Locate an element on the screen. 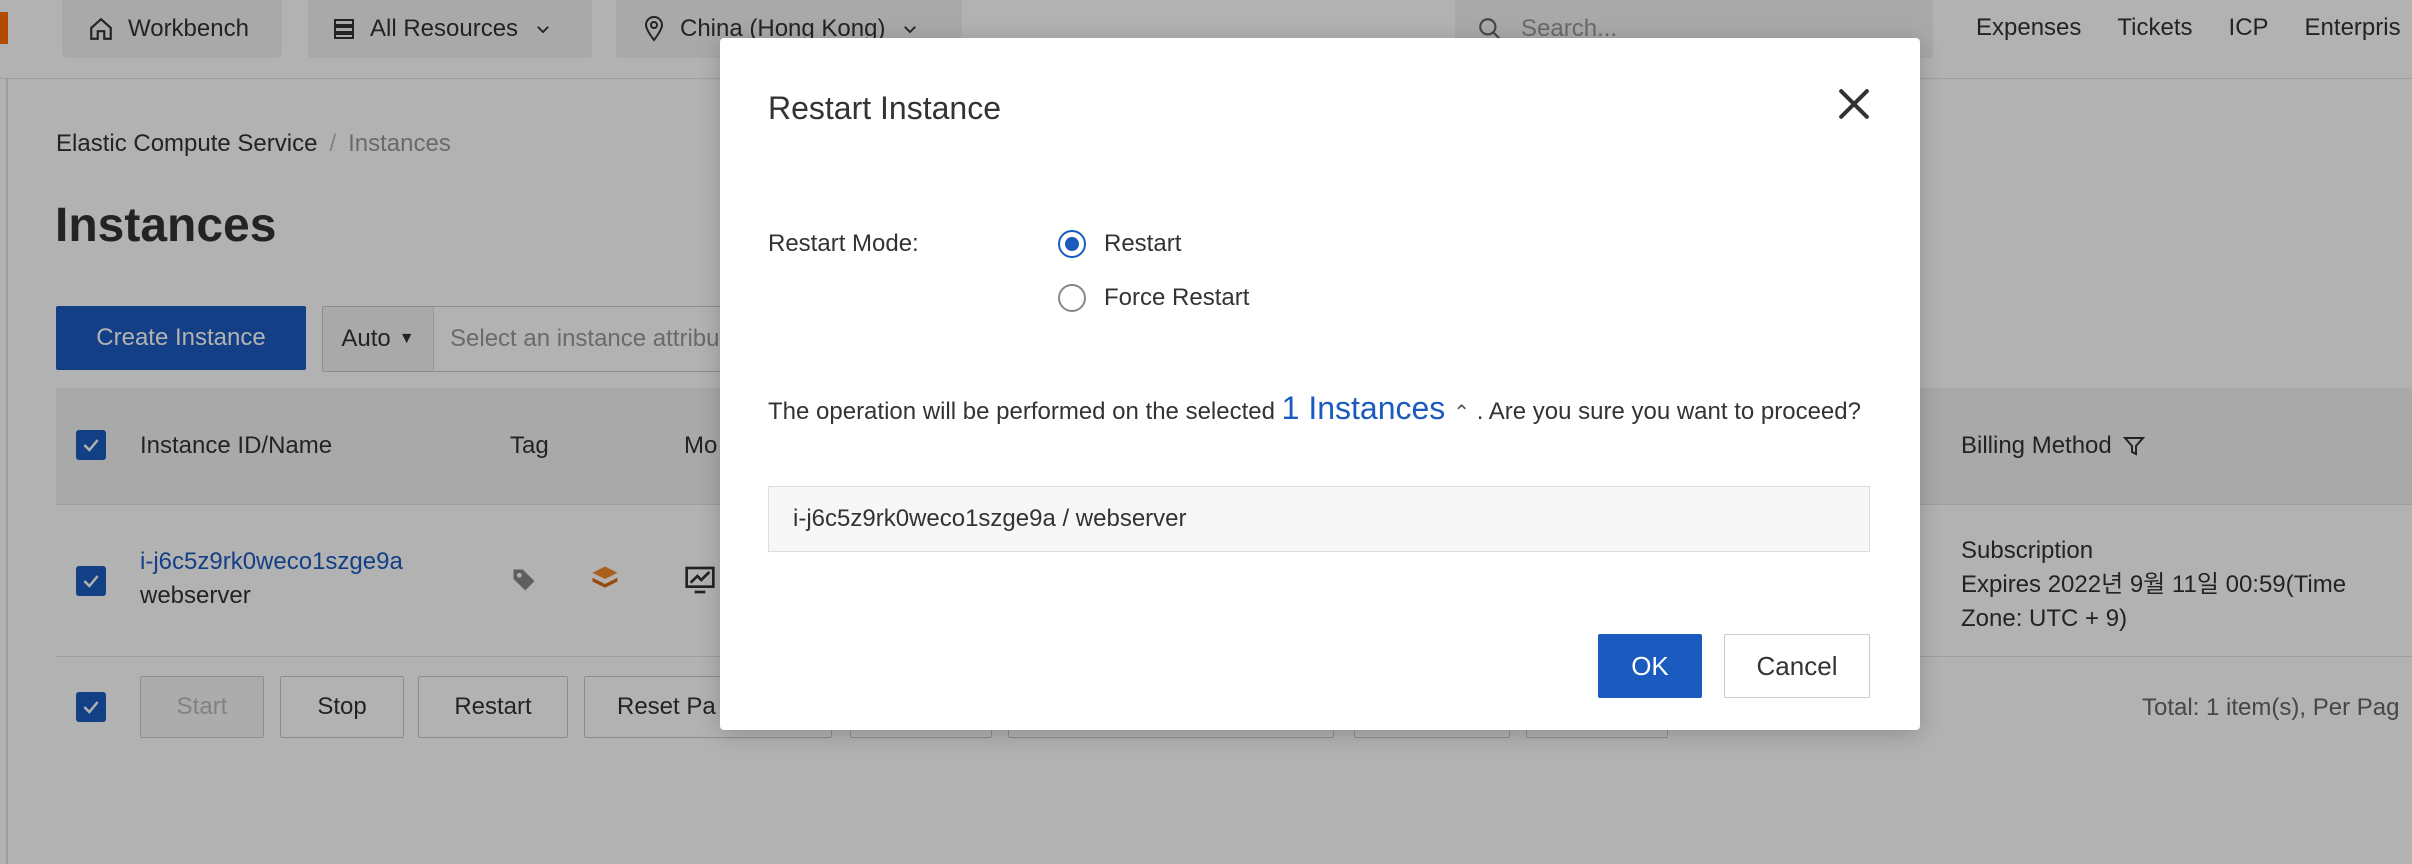 This screenshot has width=2412, height=864. cancel-button: Cancel is located at coordinates (1797, 666).